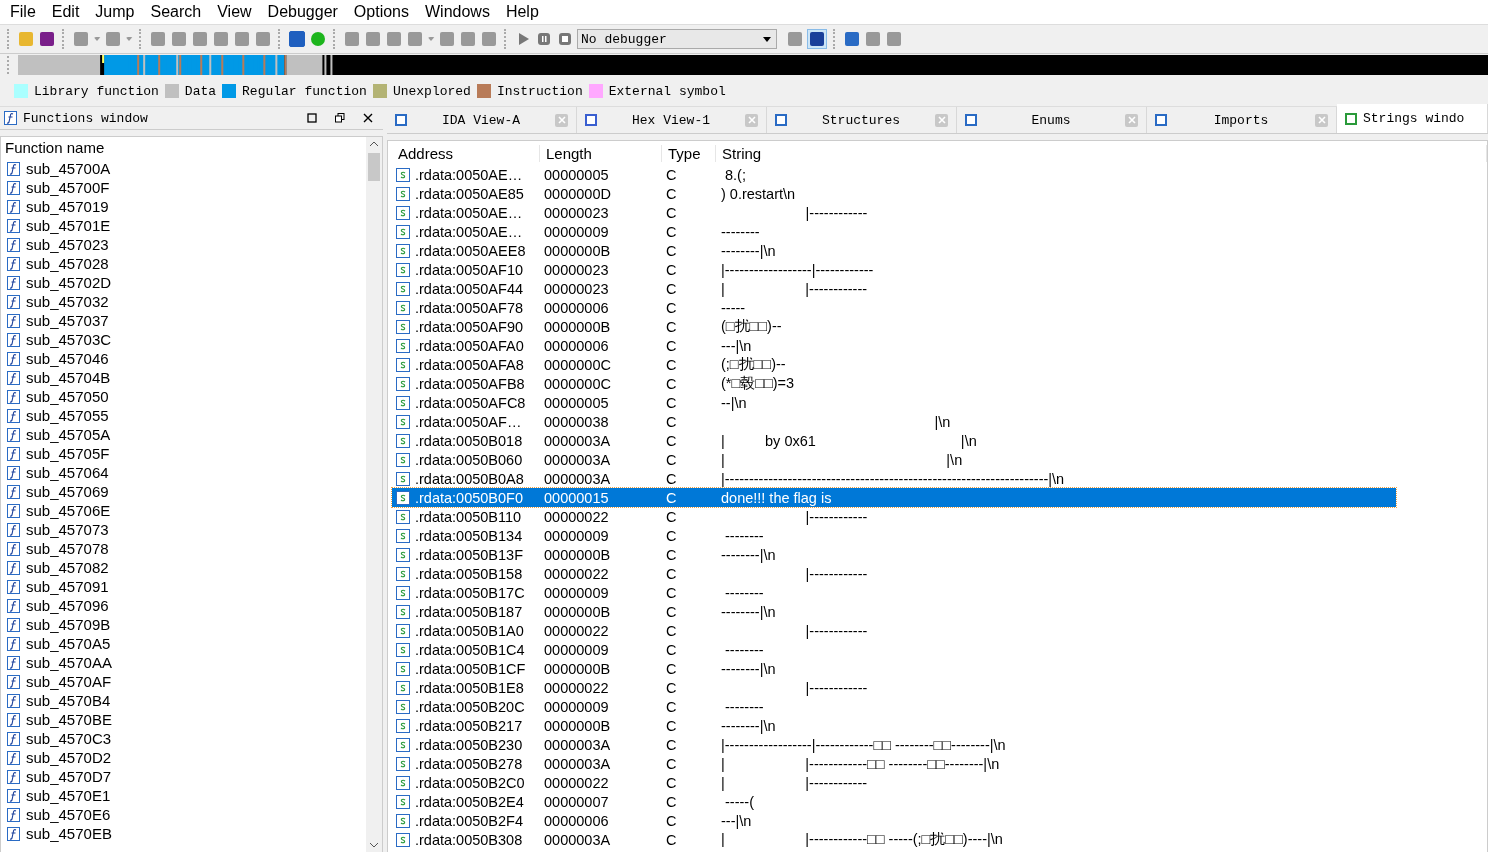 The height and width of the screenshot is (852, 1488). Describe the element at coordinates (69, 719) in the screenshot. I see `function-name: sub_4570BE` at that location.